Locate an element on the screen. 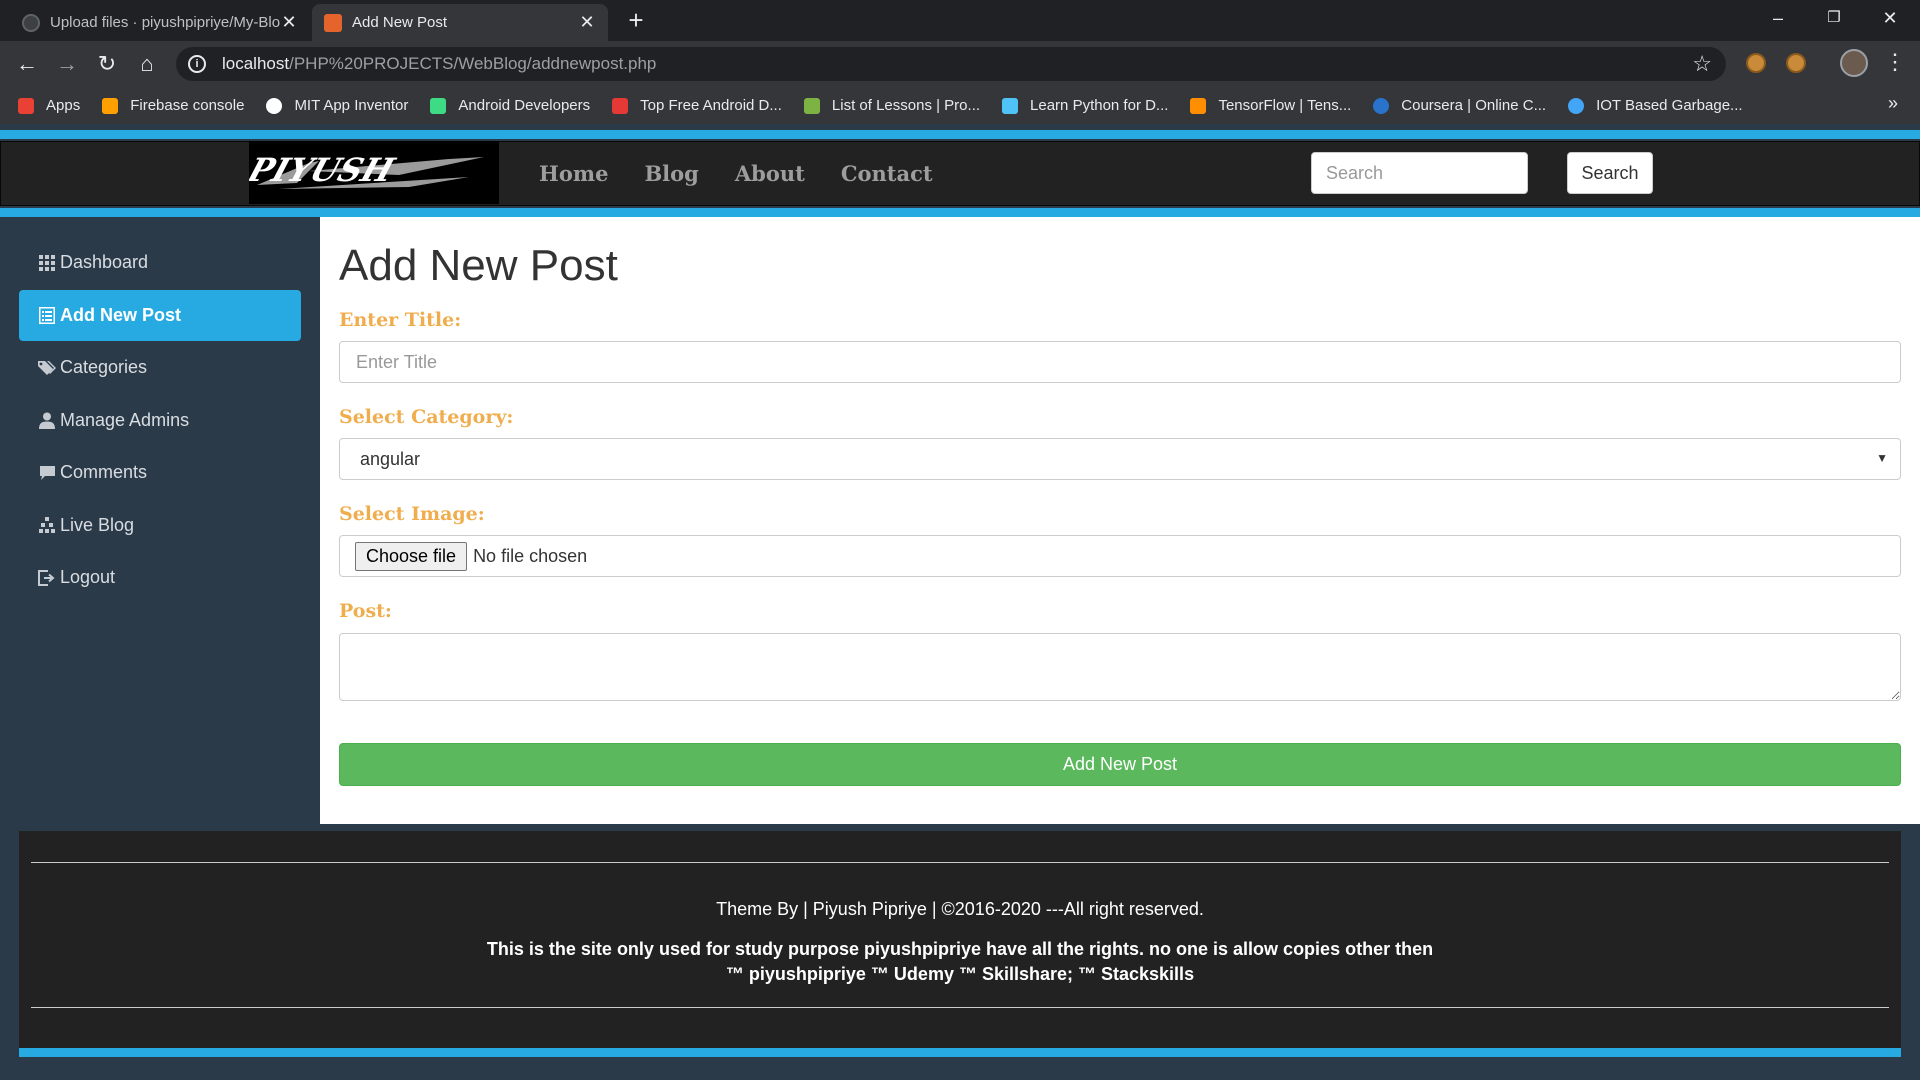  comment-icon is located at coordinates (47, 473).